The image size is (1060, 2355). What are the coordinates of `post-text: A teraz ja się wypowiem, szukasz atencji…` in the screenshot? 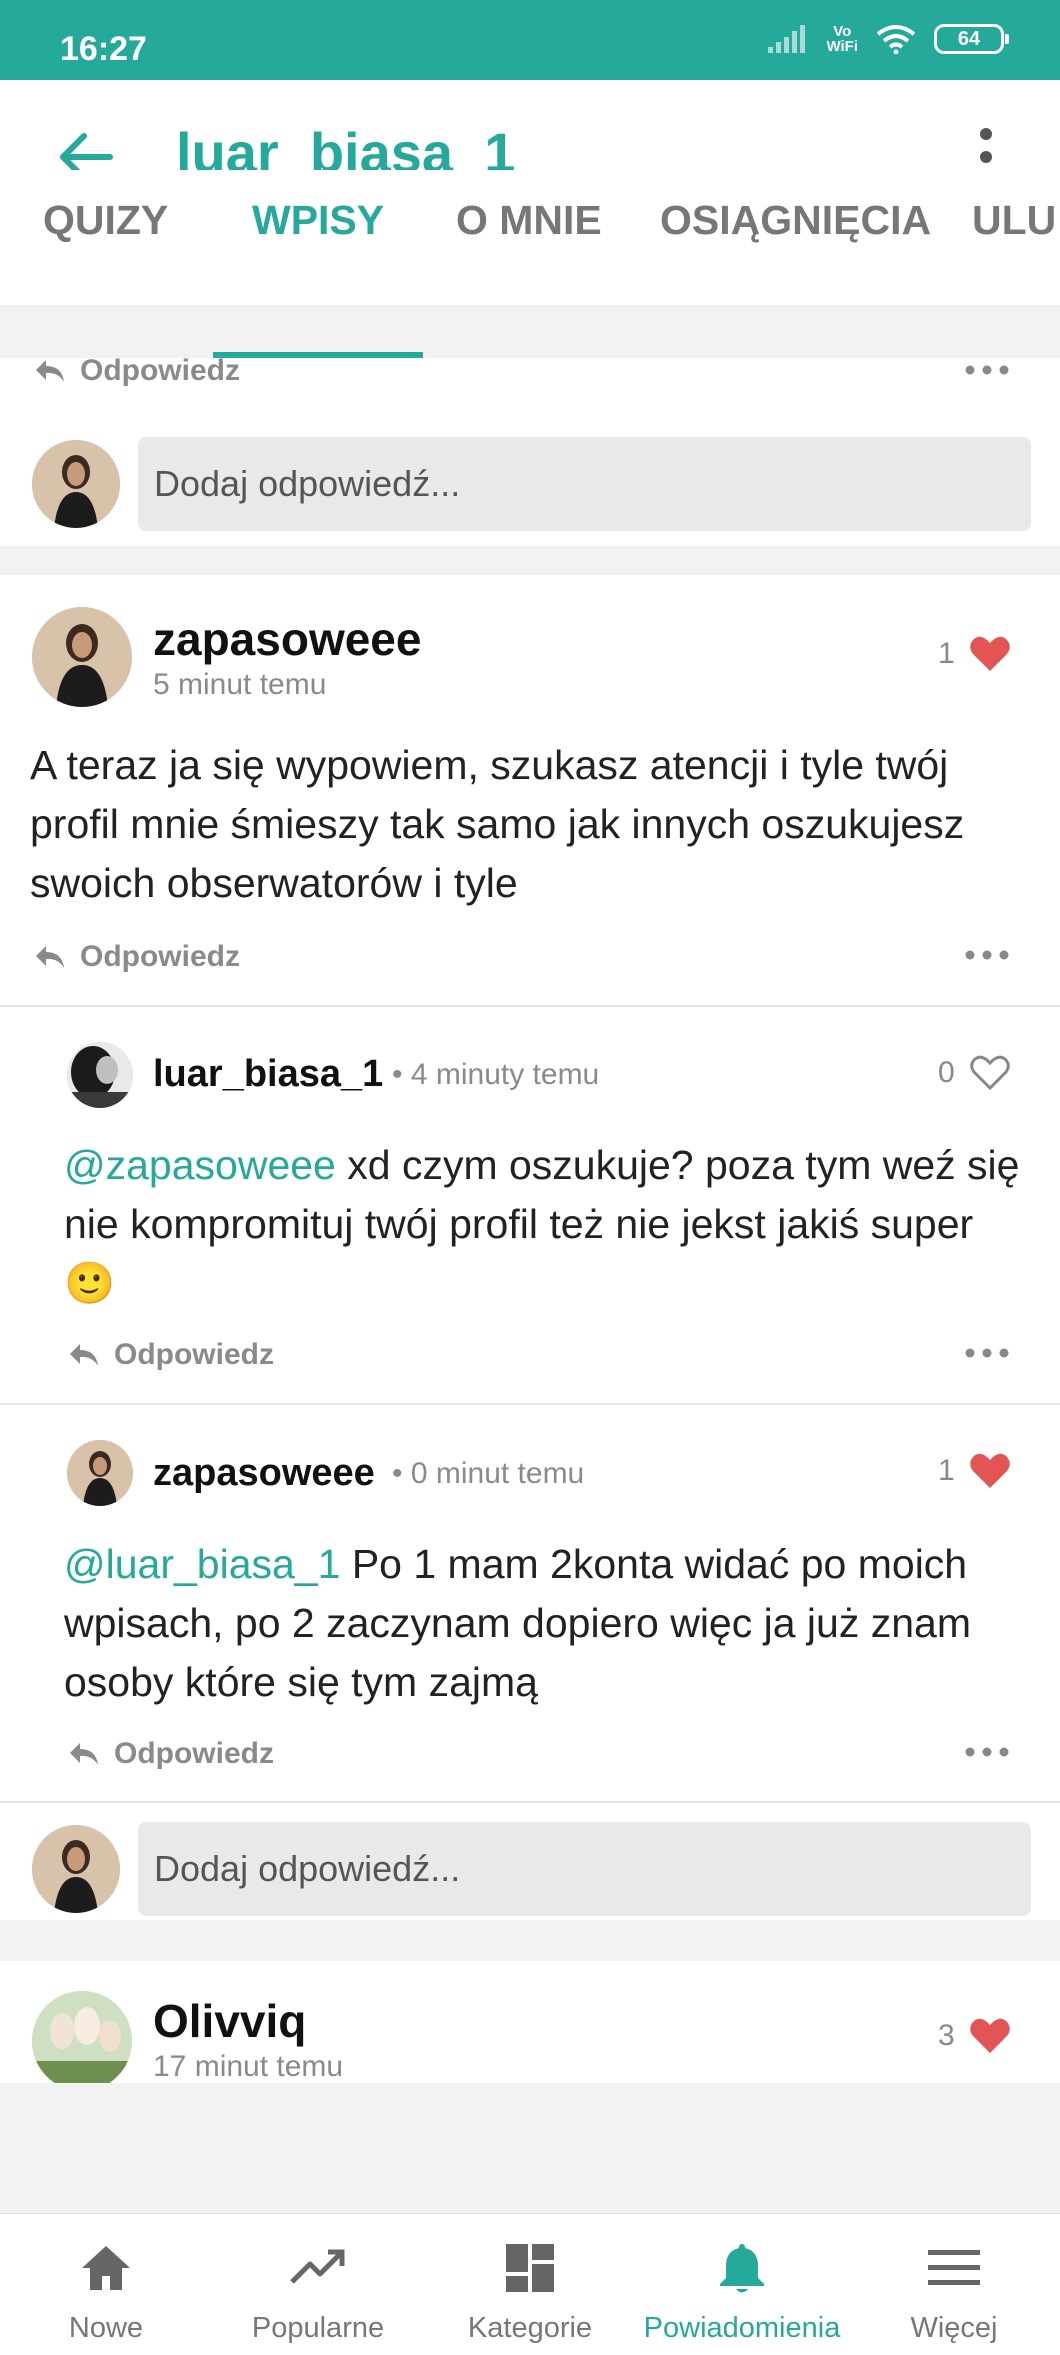 It's located at (497, 824).